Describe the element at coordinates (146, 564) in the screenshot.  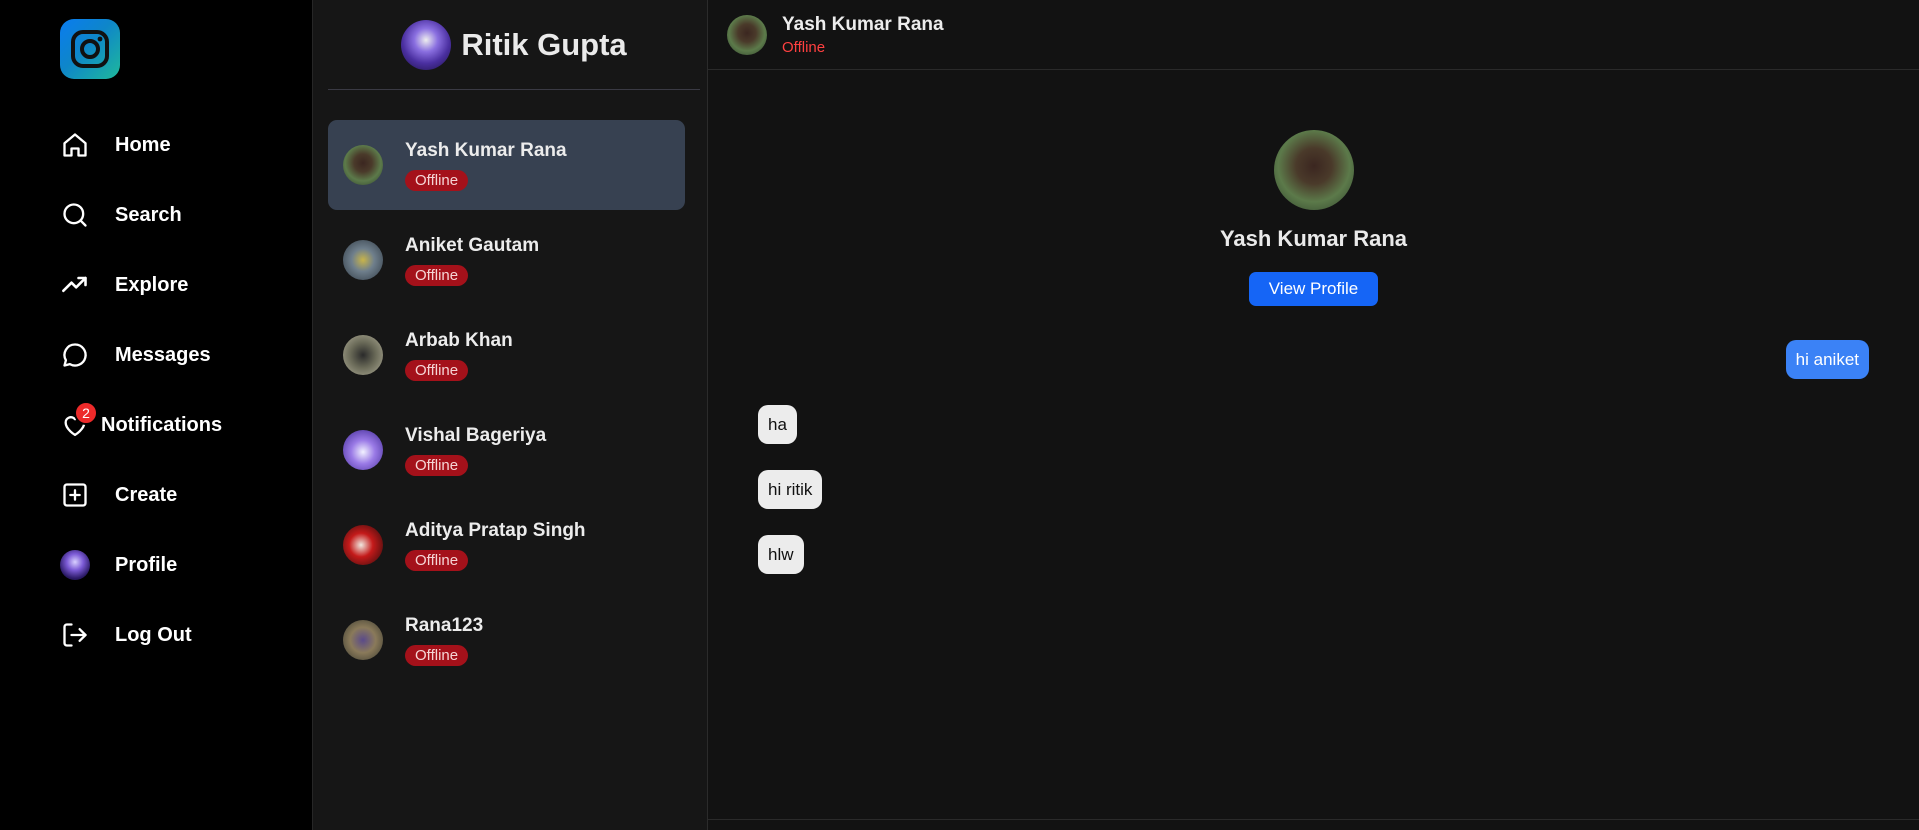
I see `nav-item-label: Profile` at that location.